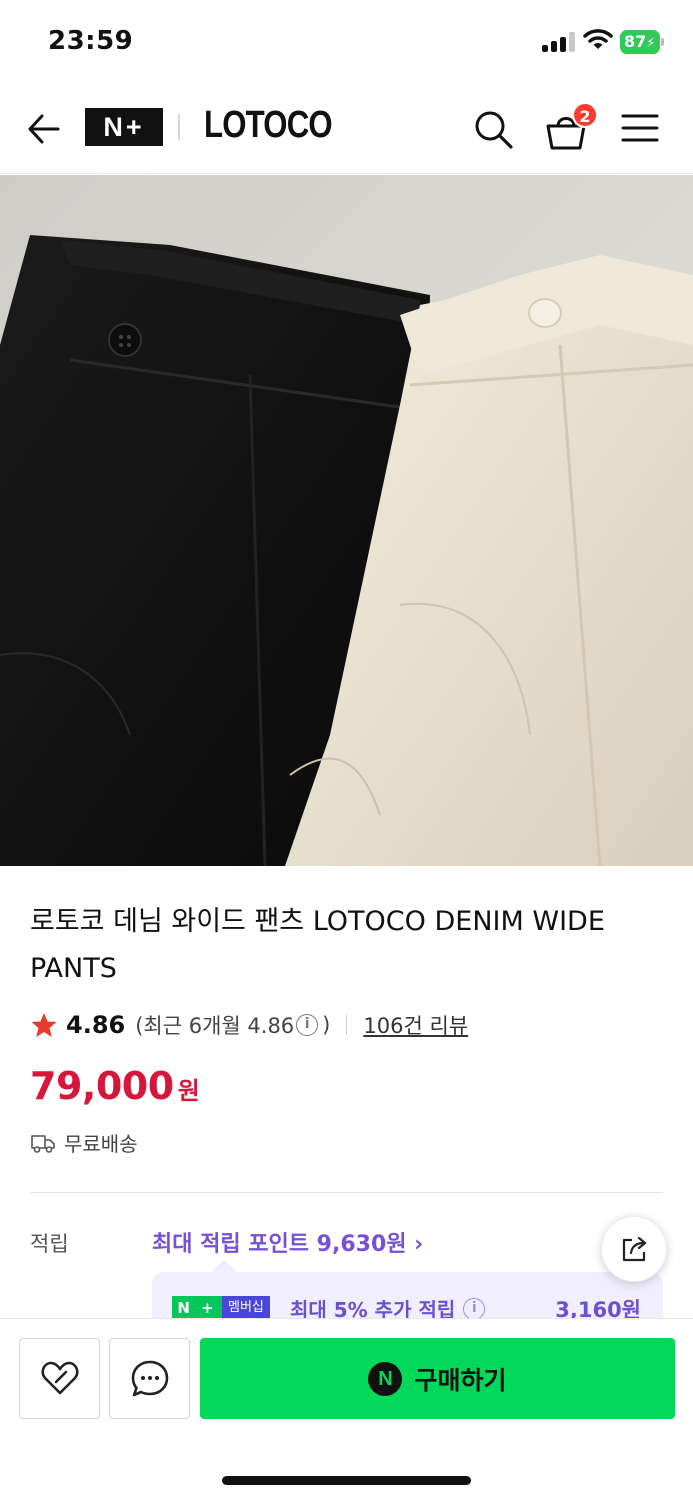 This screenshot has width=693, height=1500. Describe the element at coordinates (179, 127) in the screenshot. I see `logo-divider` at that location.